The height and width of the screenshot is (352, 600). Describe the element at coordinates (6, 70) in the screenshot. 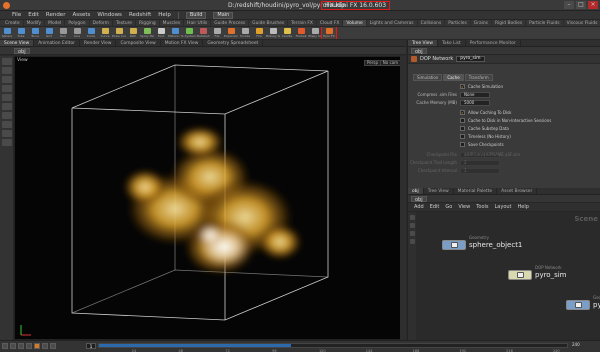

I see `move-tool-icon` at that location.